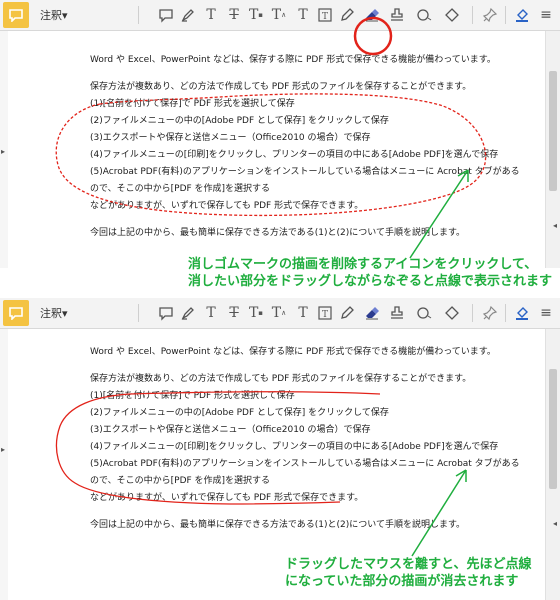  What do you see at coordinates (408, 564) in the screenshot?
I see `caption-line: ドラッグしたマウスを離すと、先ほど点線` at bounding box center [408, 564].